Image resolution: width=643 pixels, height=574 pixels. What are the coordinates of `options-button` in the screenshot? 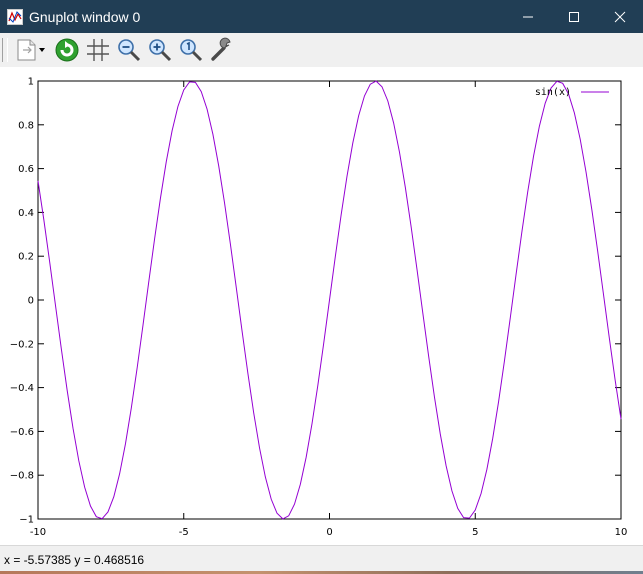 It's located at (222, 50).